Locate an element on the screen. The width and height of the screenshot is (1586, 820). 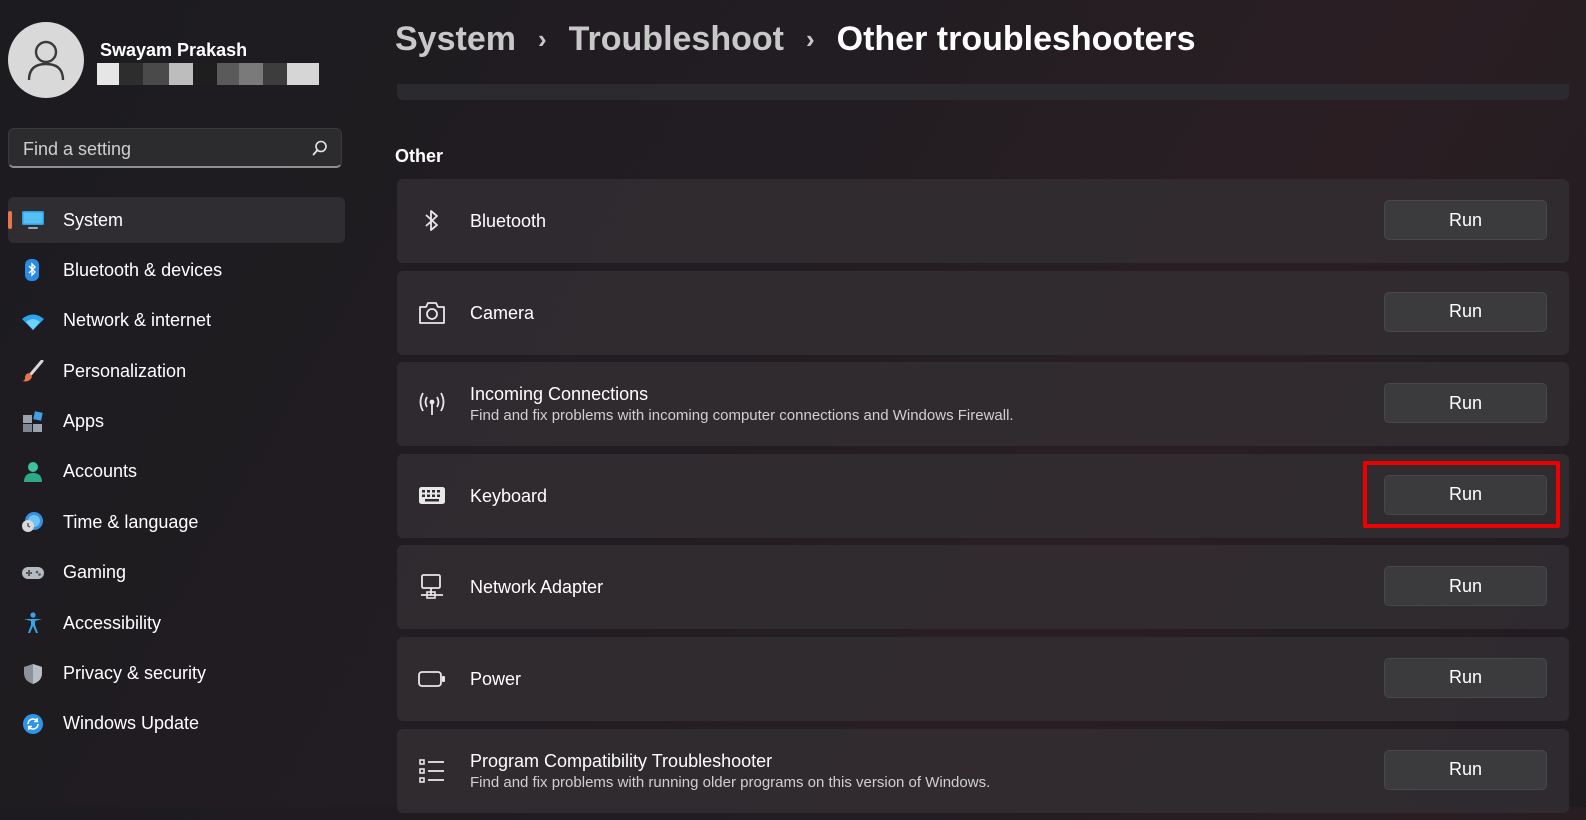
troubleshooter-row-power: Power Run is located at coordinates (983, 678).